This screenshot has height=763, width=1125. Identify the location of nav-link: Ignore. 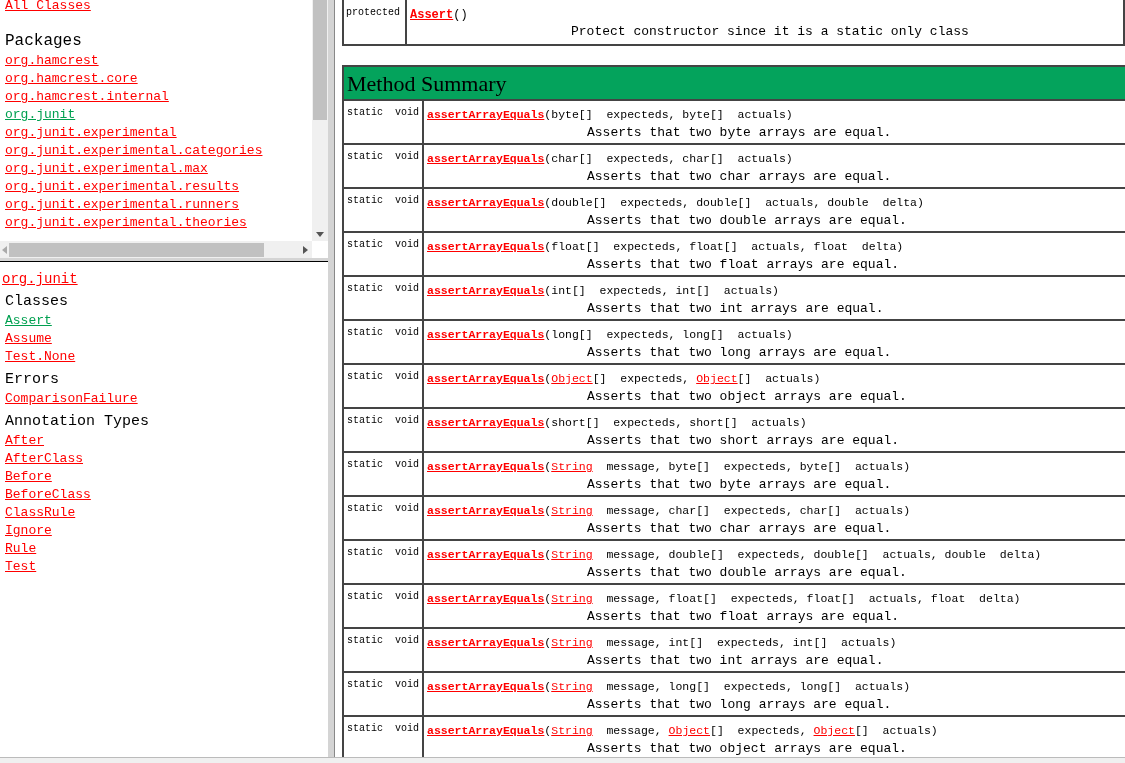
(28, 531).